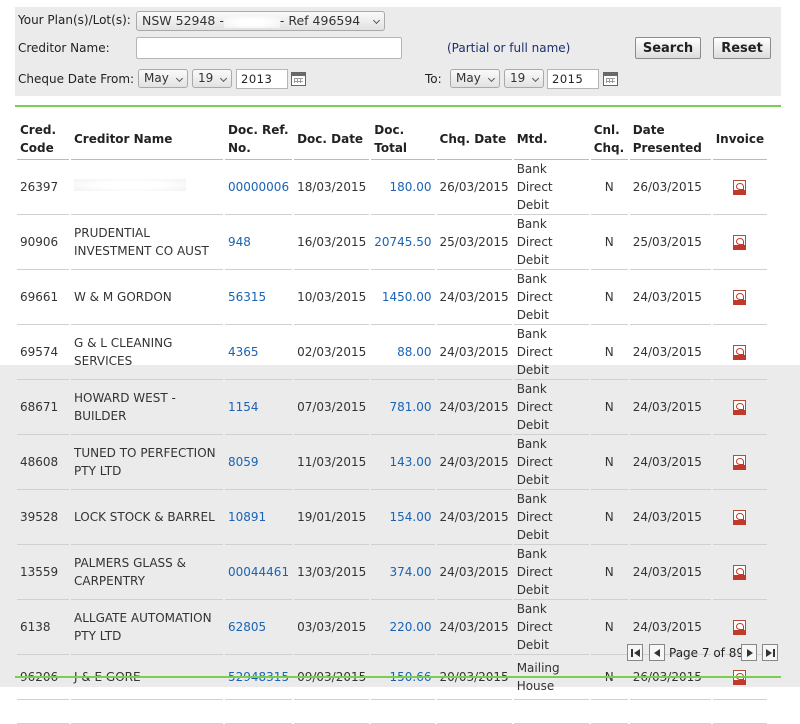 The height and width of the screenshot is (724, 800). What do you see at coordinates (573, 79) in the screenshot?
I see `to-year-input: 2015` at bounding box center [573, 79].